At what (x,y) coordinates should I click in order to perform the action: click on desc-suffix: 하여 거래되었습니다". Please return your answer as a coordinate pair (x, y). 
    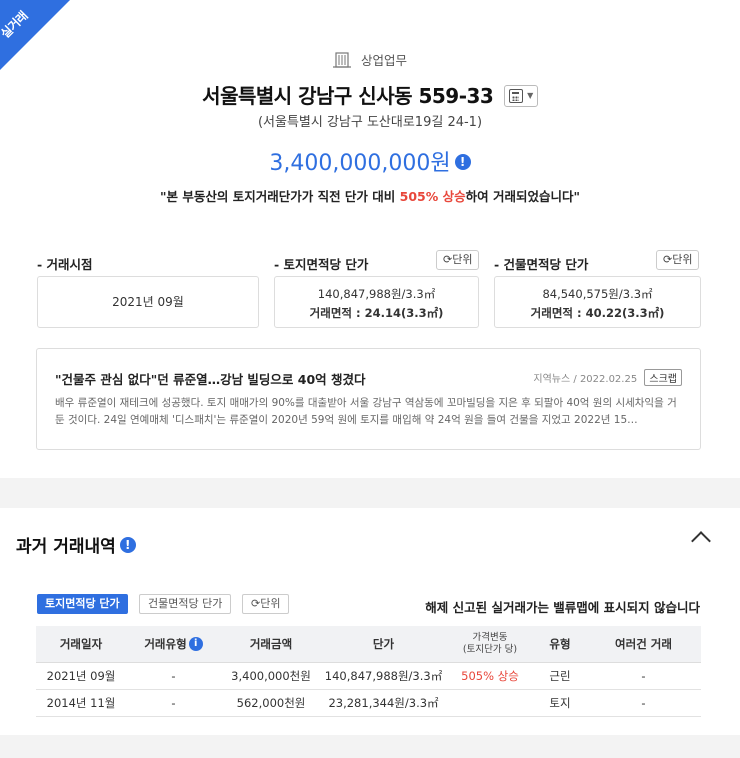
    Looking at the image, I should click on (522, 196).